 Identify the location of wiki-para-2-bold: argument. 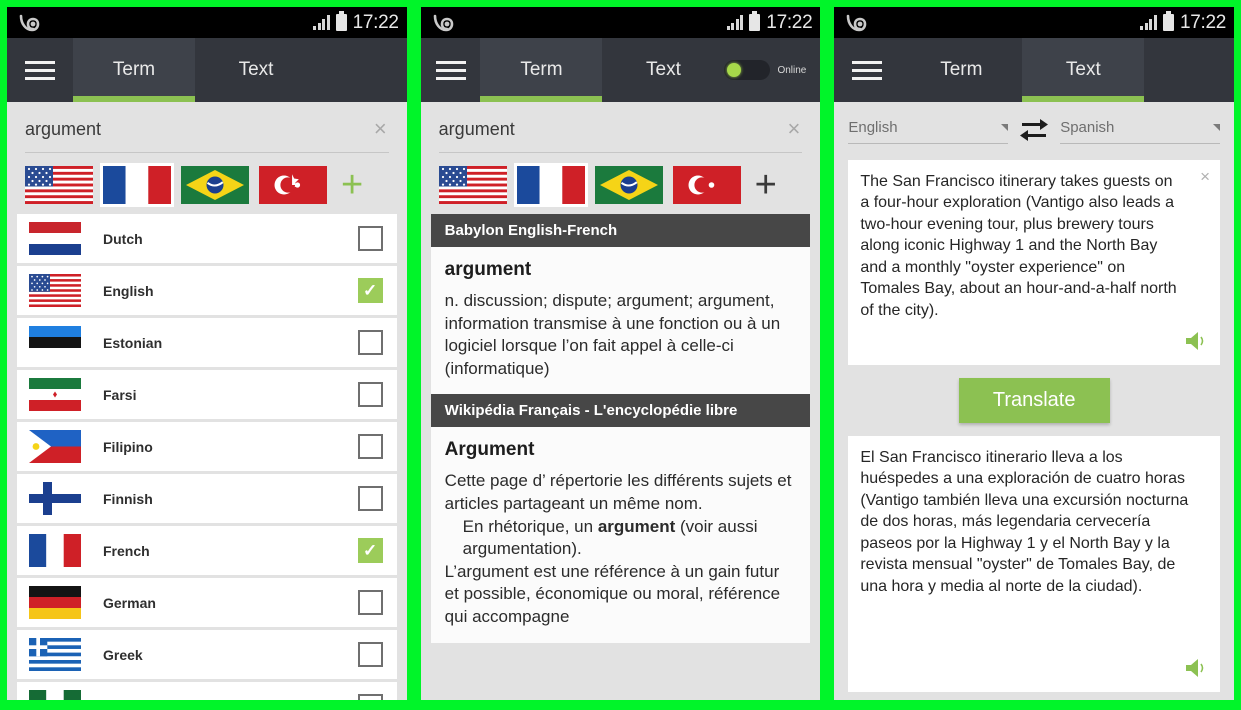
(636, 526).